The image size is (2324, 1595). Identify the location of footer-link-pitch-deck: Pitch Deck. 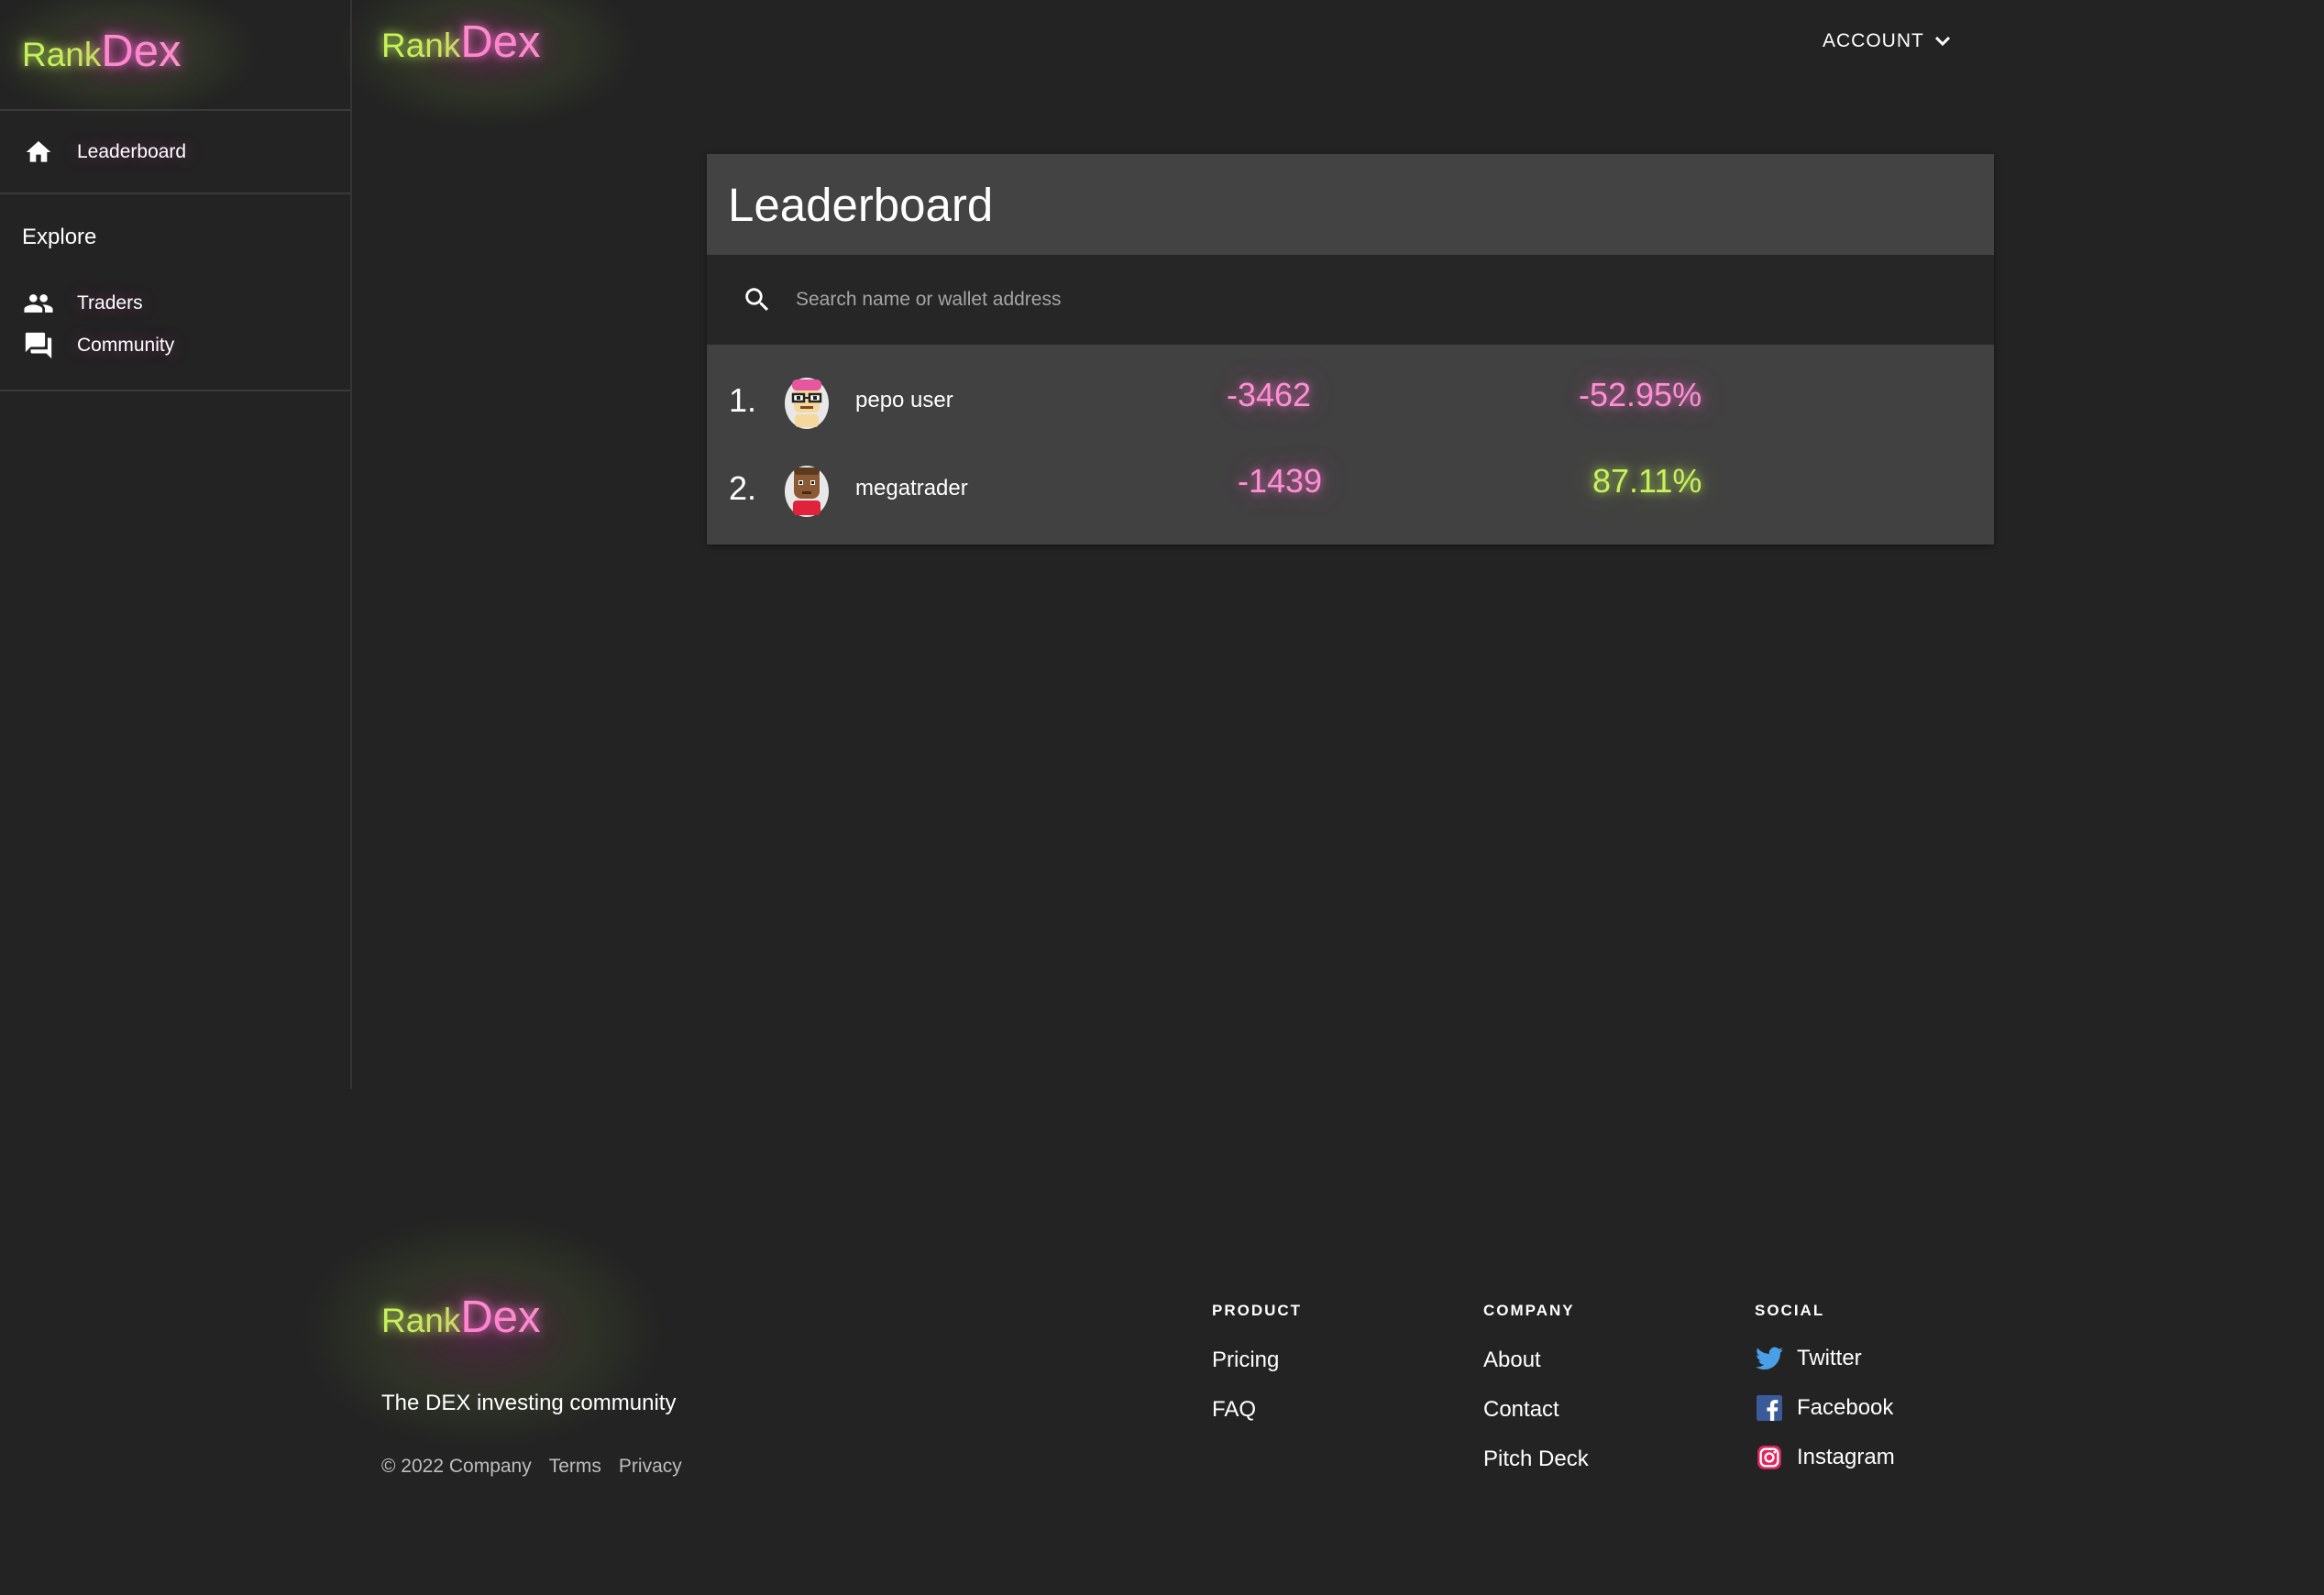
(1536, 1459).